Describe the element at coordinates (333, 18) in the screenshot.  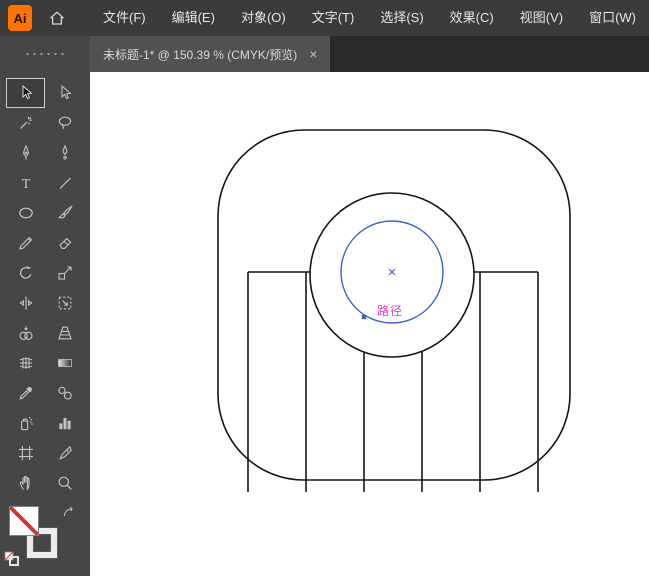
I see `menu-item-type: 文字(T)` at that location.